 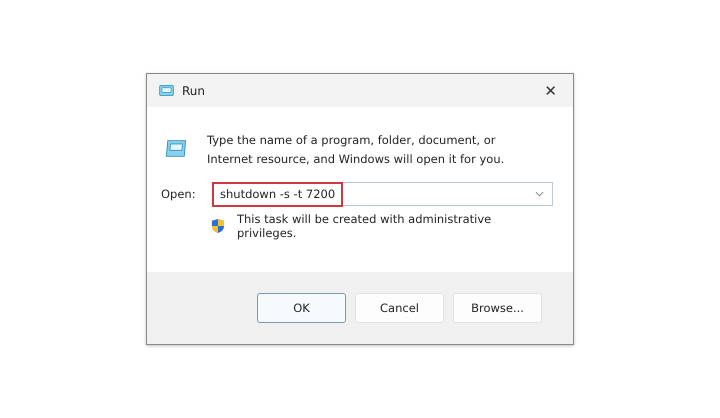 I want to click on command-combo-box: shutdown -s -t 7200, so click(x=382, y=194).